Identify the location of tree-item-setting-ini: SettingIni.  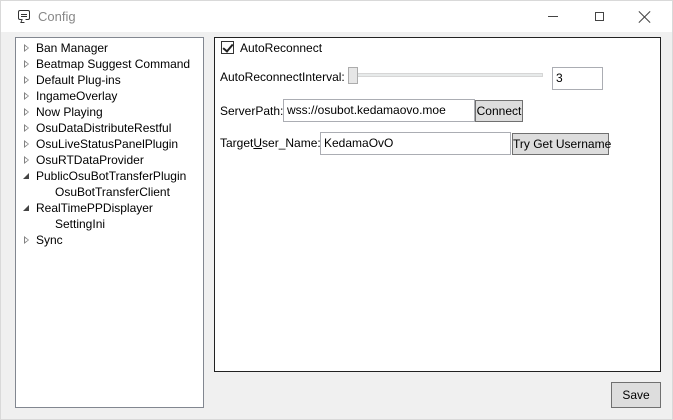
(109, 224).